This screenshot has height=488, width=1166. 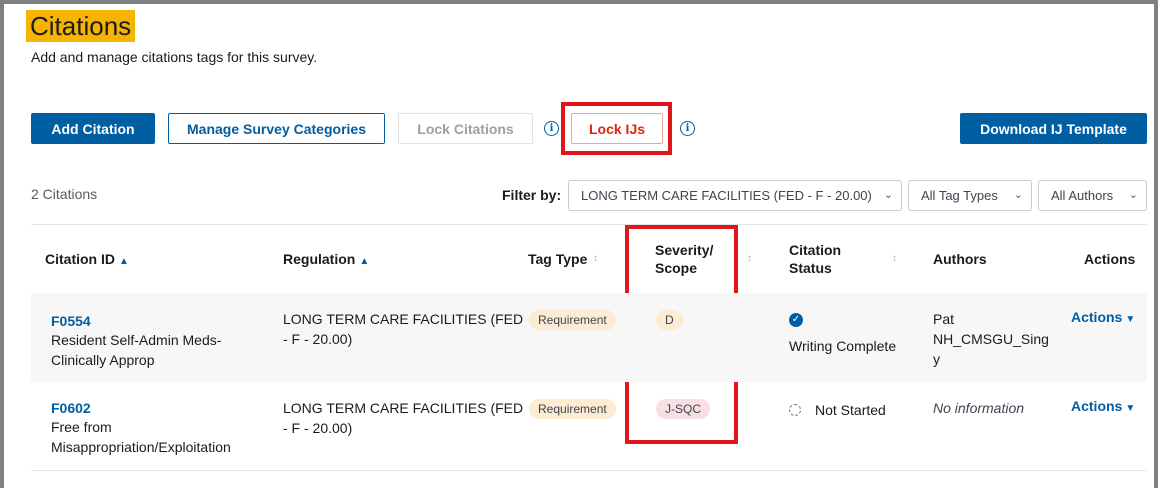 I want to click on authors-filter-value: All Authors, so click(x=1082, y=195).